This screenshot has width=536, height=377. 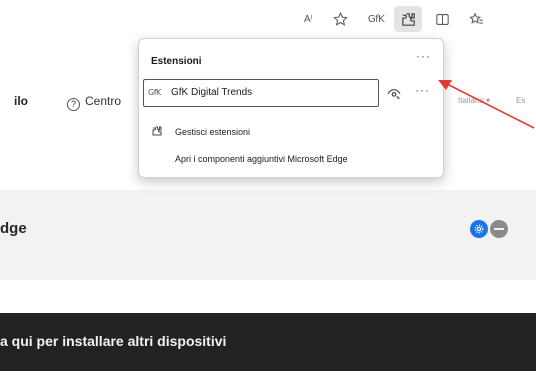 What do you see at coordinates (73, 104) in the screenshot?
I see `help-icon: ?` at bounding box center [73, 104].